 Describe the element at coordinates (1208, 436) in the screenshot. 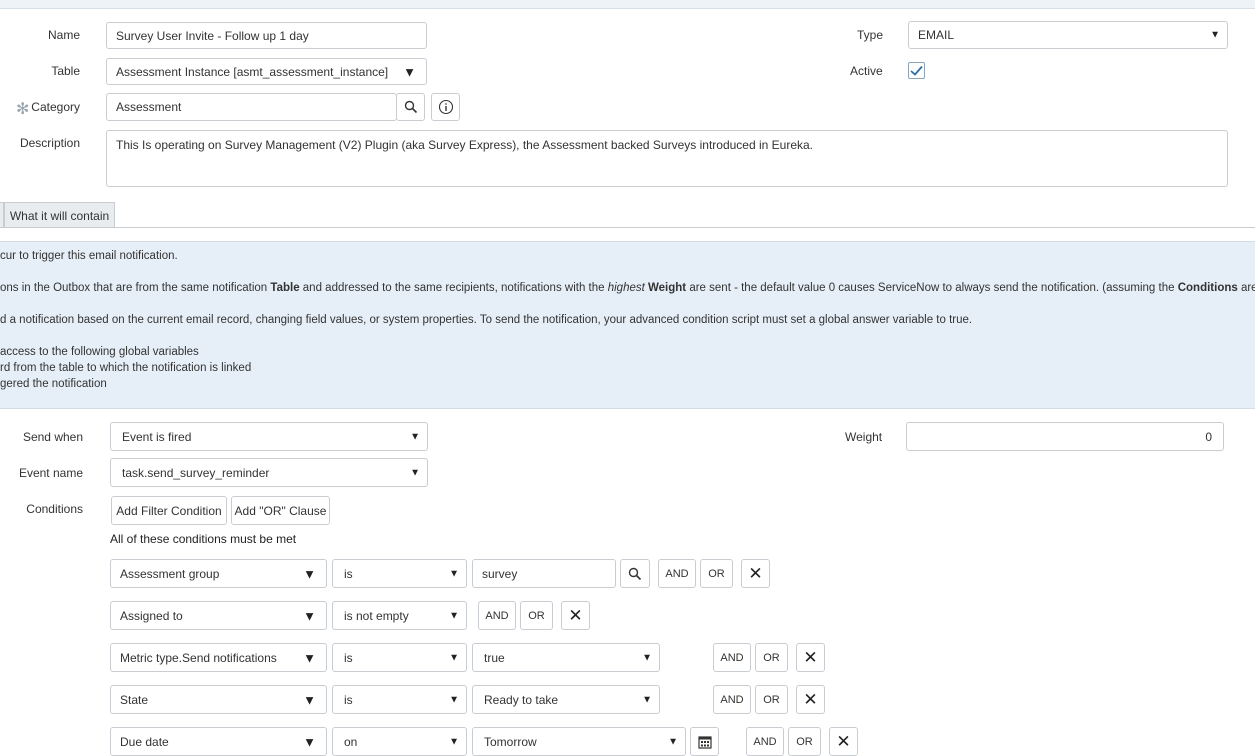

I see `weight-value: 0` at that location.